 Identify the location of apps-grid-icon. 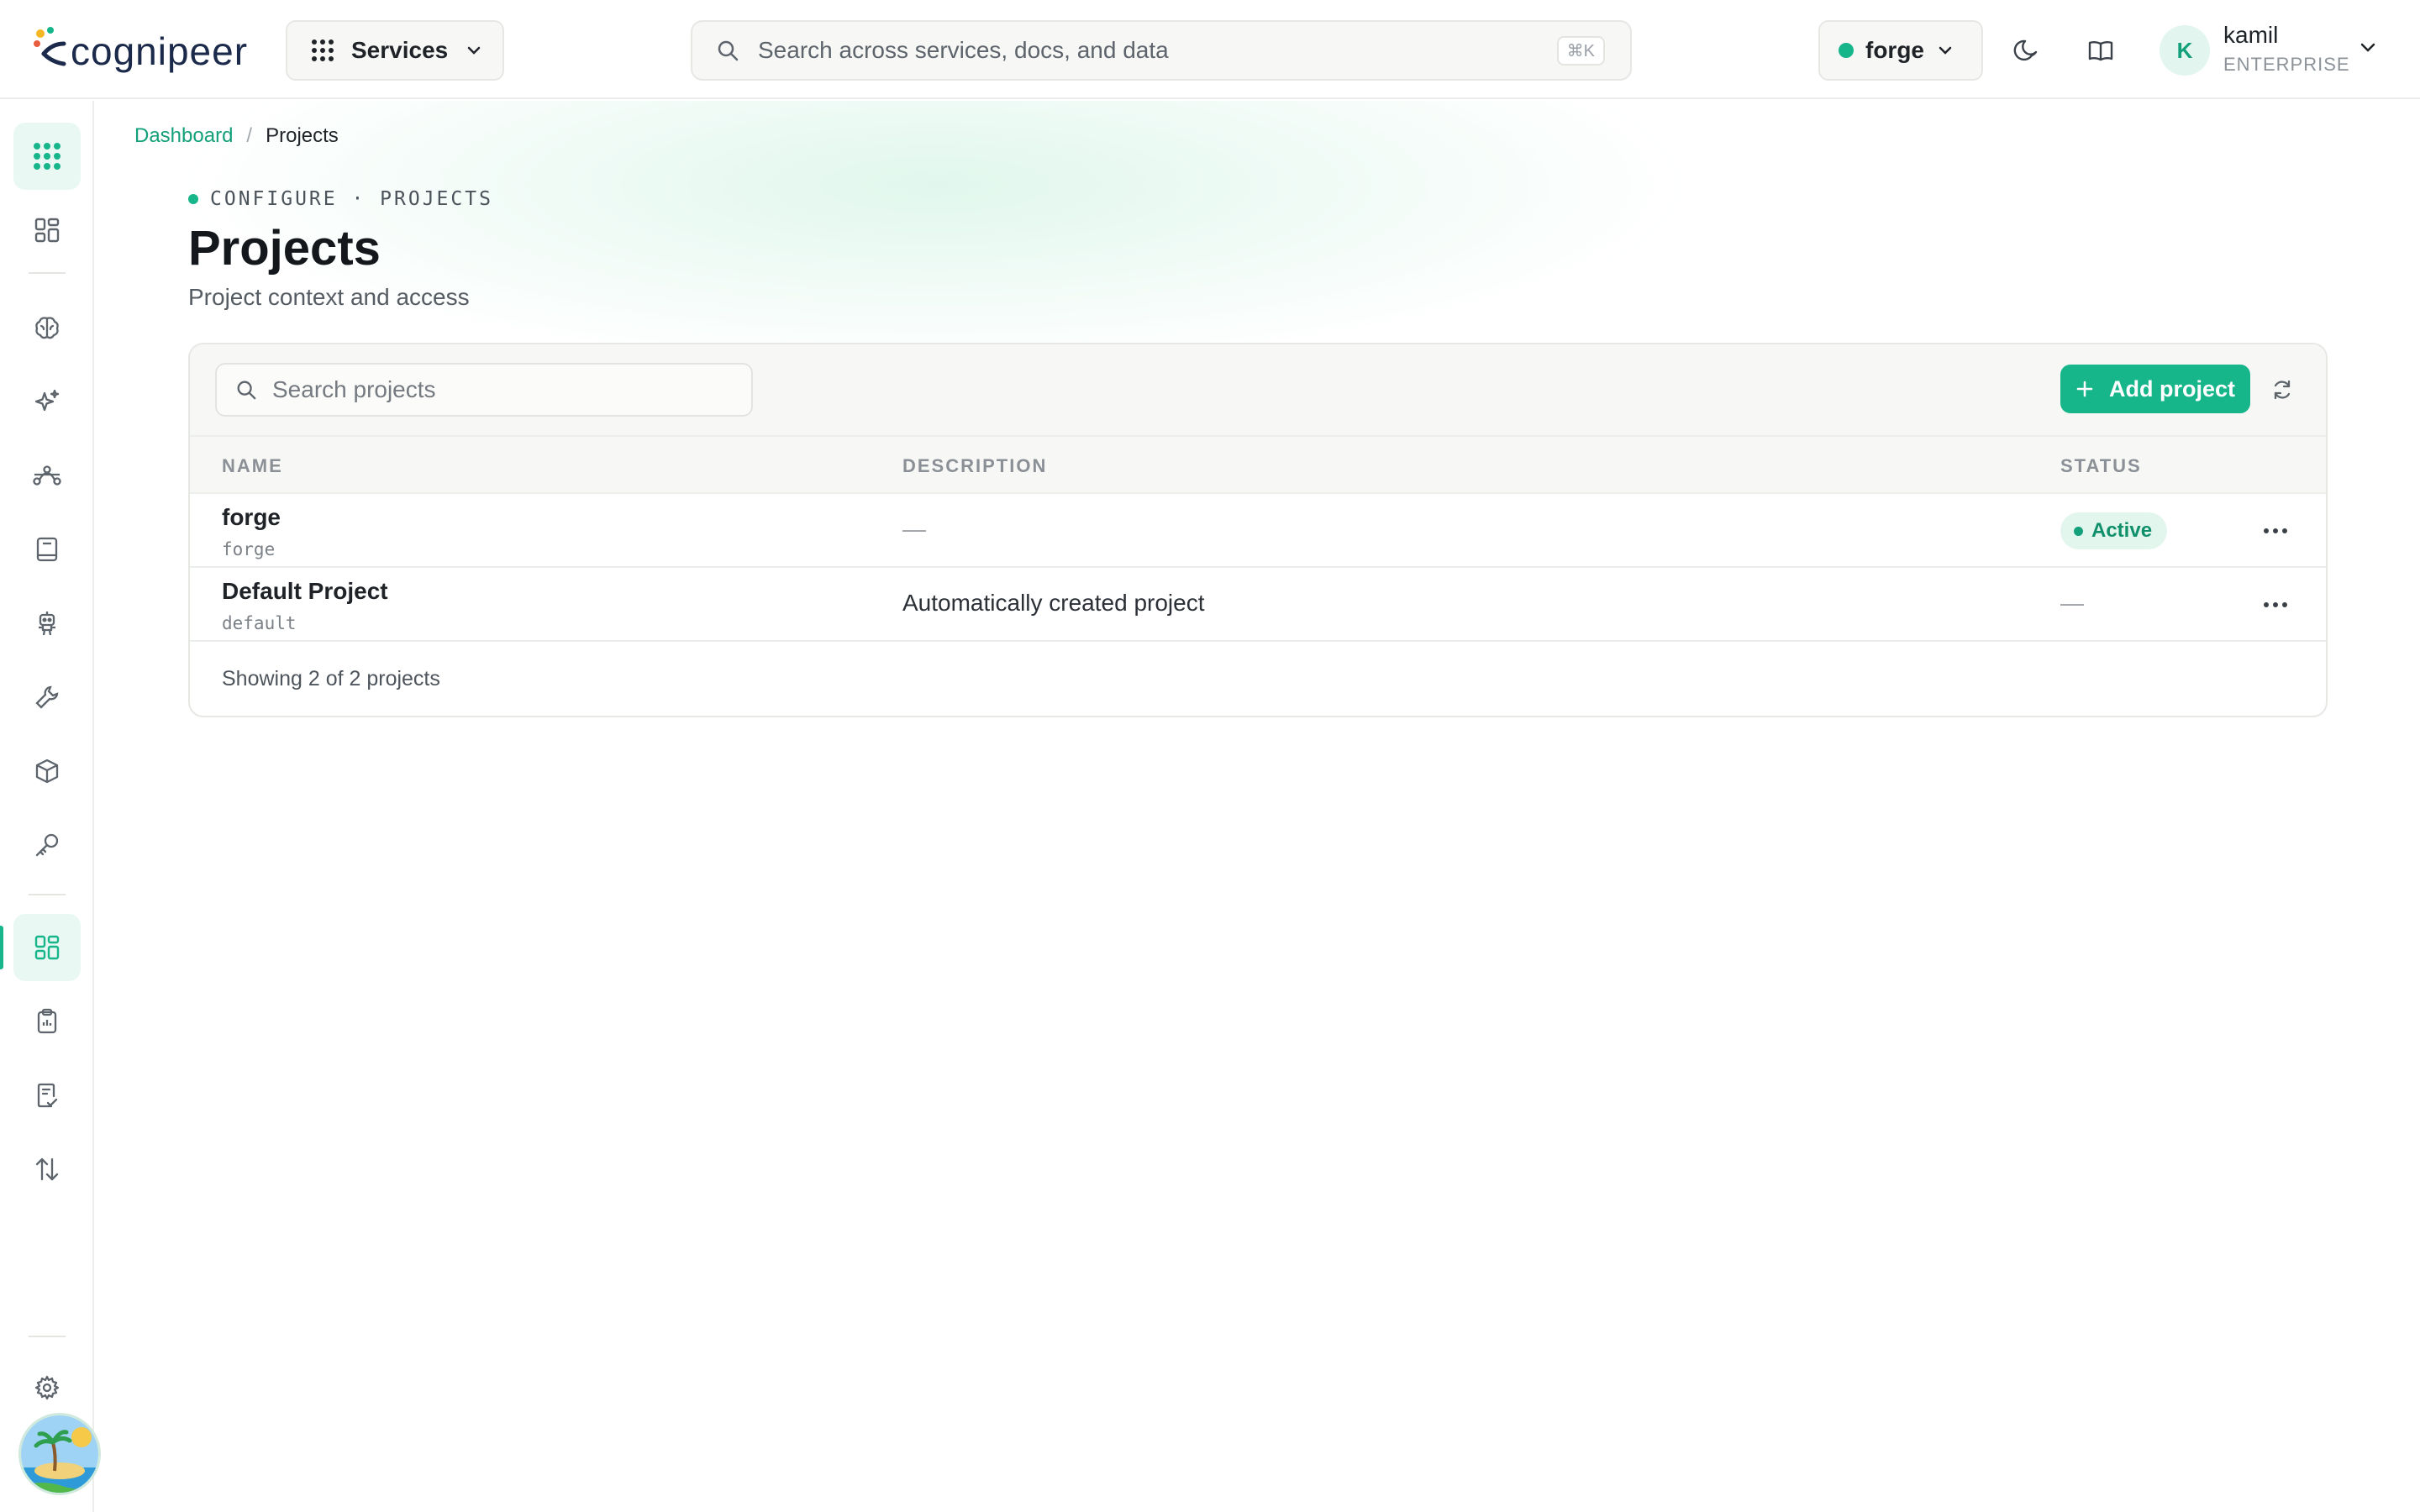
(47, 156).